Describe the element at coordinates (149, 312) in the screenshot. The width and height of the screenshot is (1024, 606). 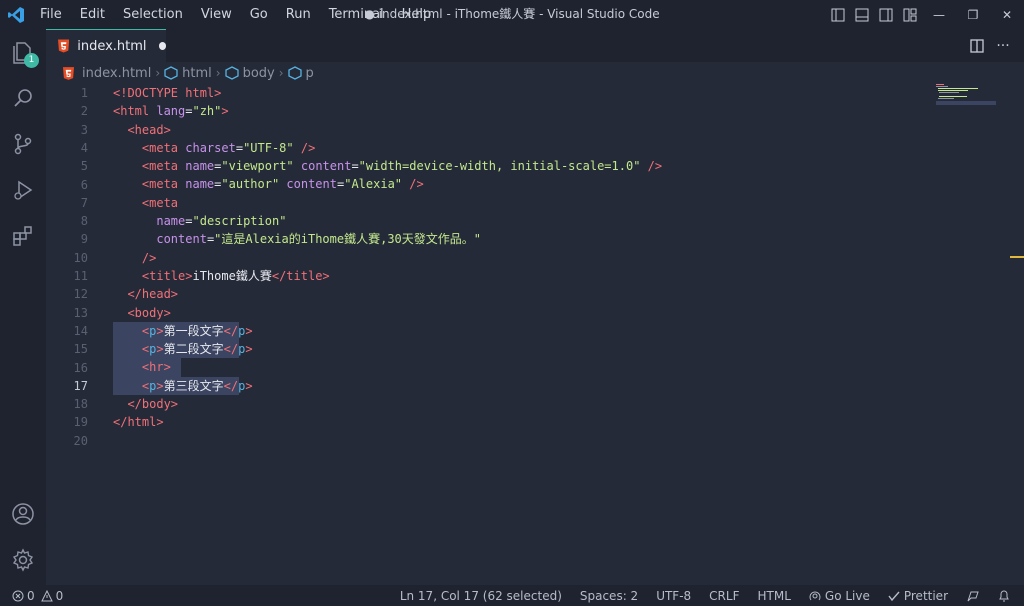
I see `code-token: <body>` at that location.